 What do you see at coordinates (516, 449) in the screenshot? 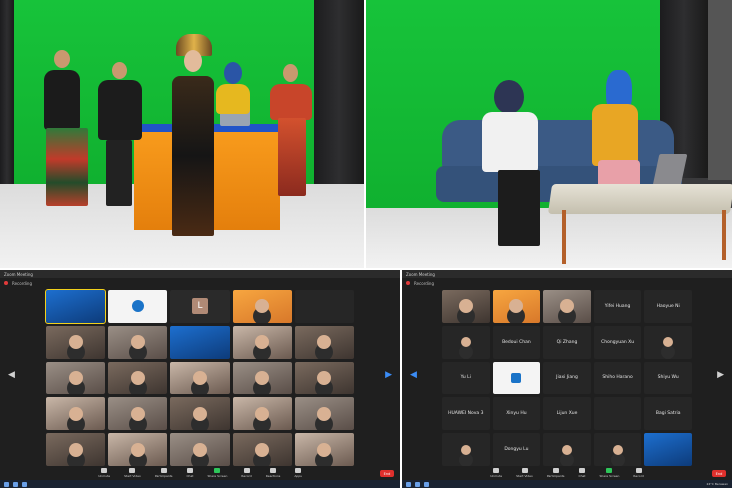
I see `participant-tile: Dongyu Lu` at bounding box center [516, 449].